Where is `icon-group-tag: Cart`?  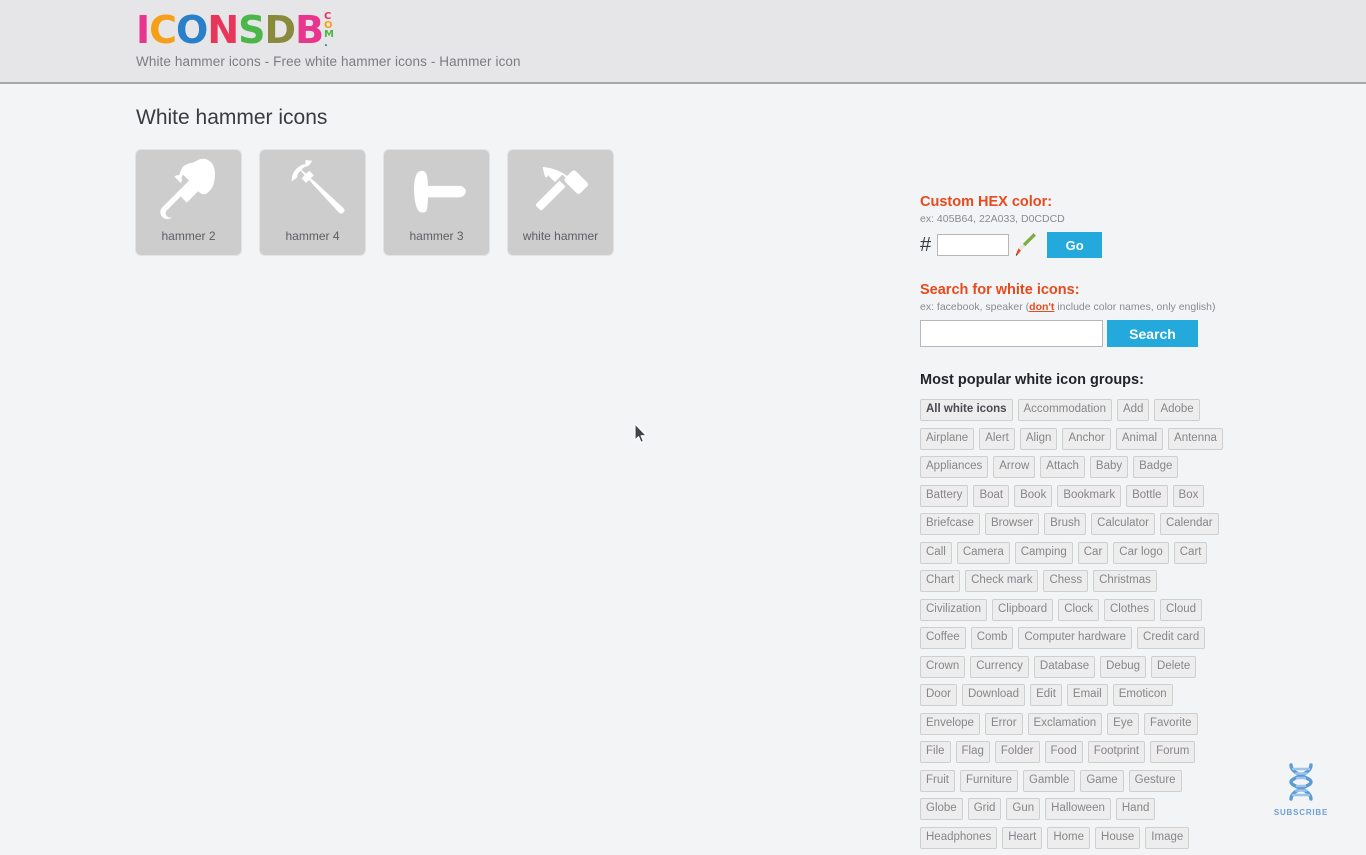
icon-group-tag: Cart is located at coordinates (1190, 552).